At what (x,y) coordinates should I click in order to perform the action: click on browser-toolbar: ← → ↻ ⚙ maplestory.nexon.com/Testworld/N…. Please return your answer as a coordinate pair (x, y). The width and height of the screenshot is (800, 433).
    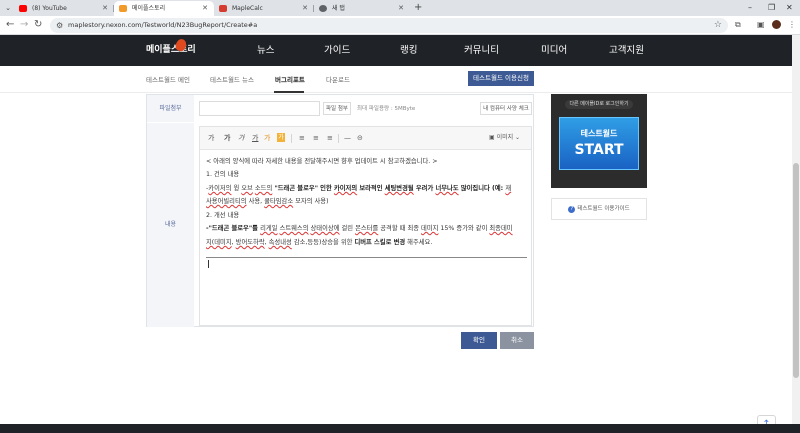
    Looking at the image, I should click on (400, 25).